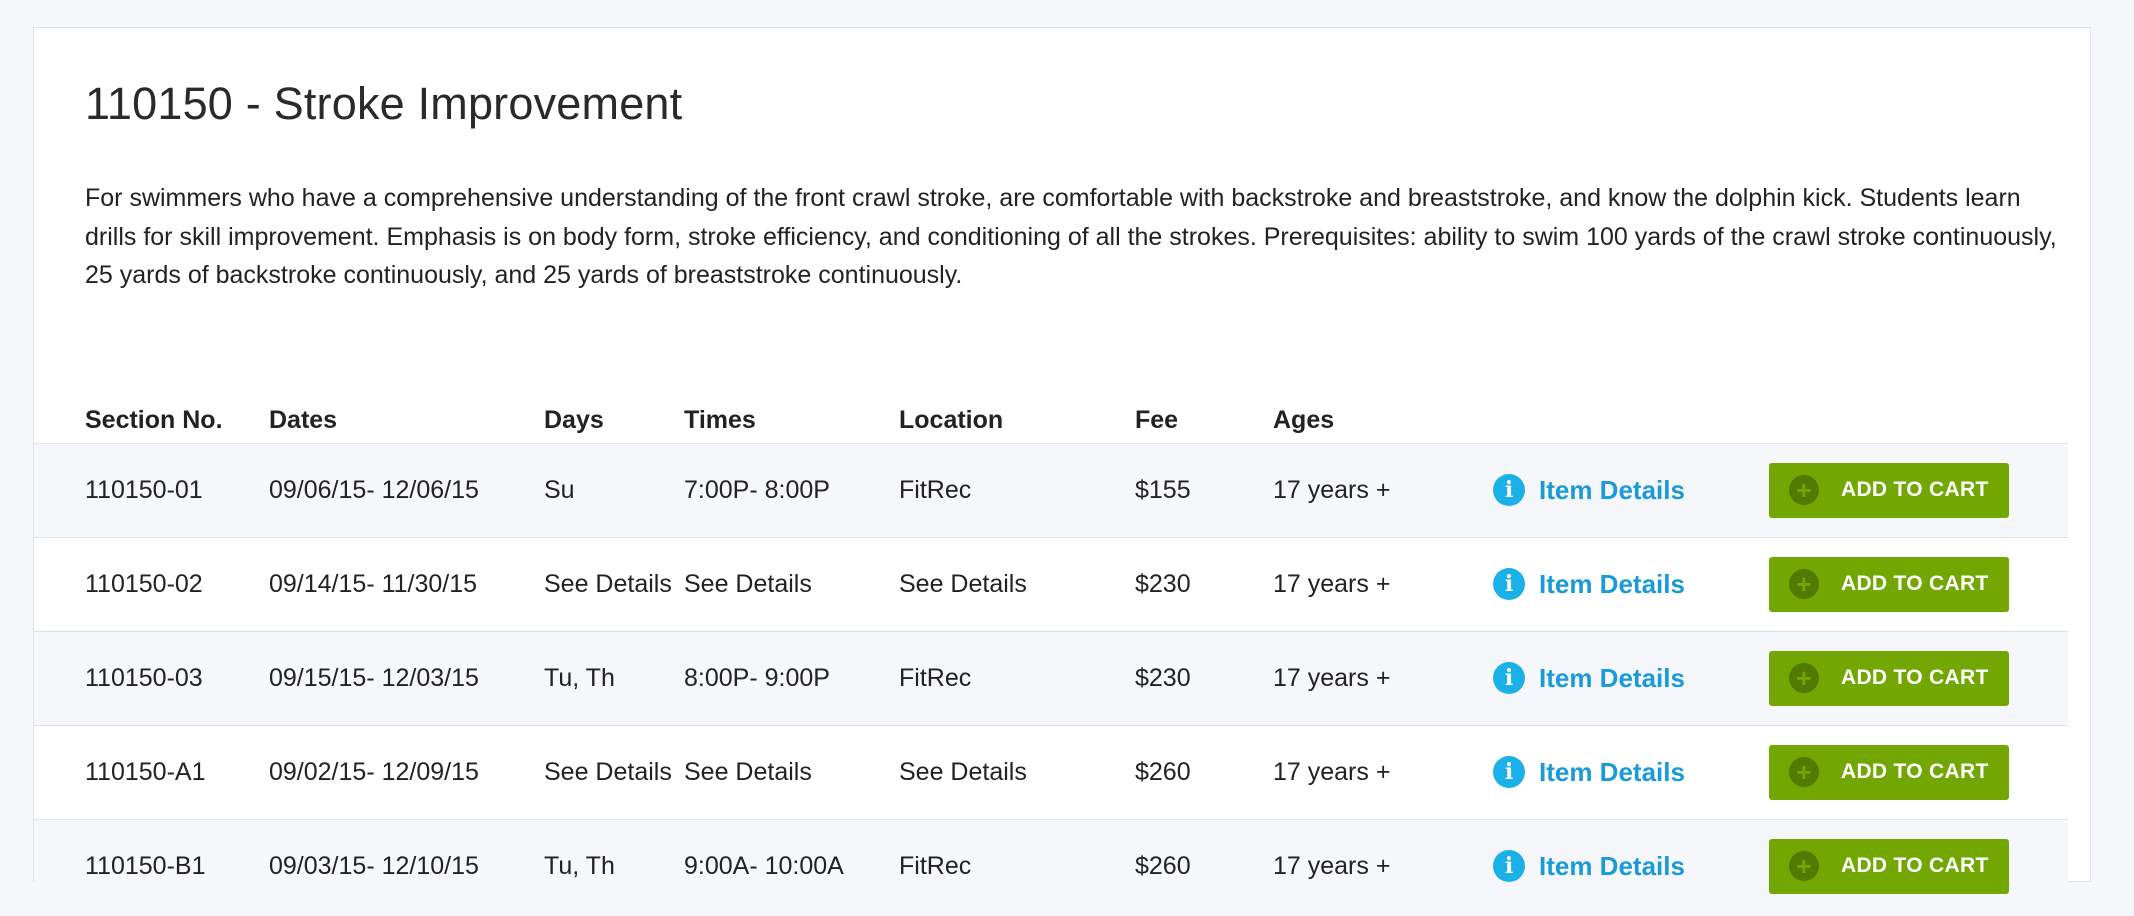 This screenshot has width=2134, height=916. Describe the element at coordinates (791, 866) in the screenshot. I see `section-times: 9:00A- 10:00A` at that location.